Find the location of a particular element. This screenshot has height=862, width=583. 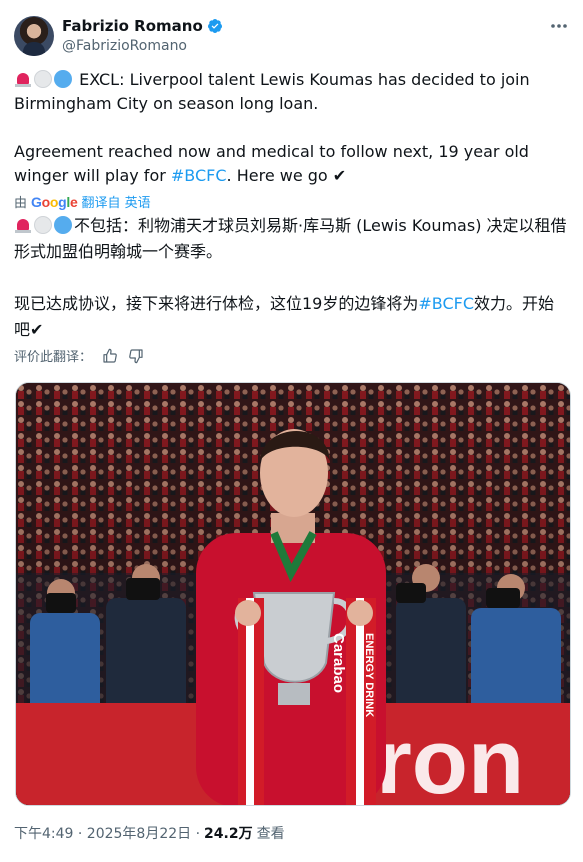

views-label: 查看 is located at coordinates (270, 834).